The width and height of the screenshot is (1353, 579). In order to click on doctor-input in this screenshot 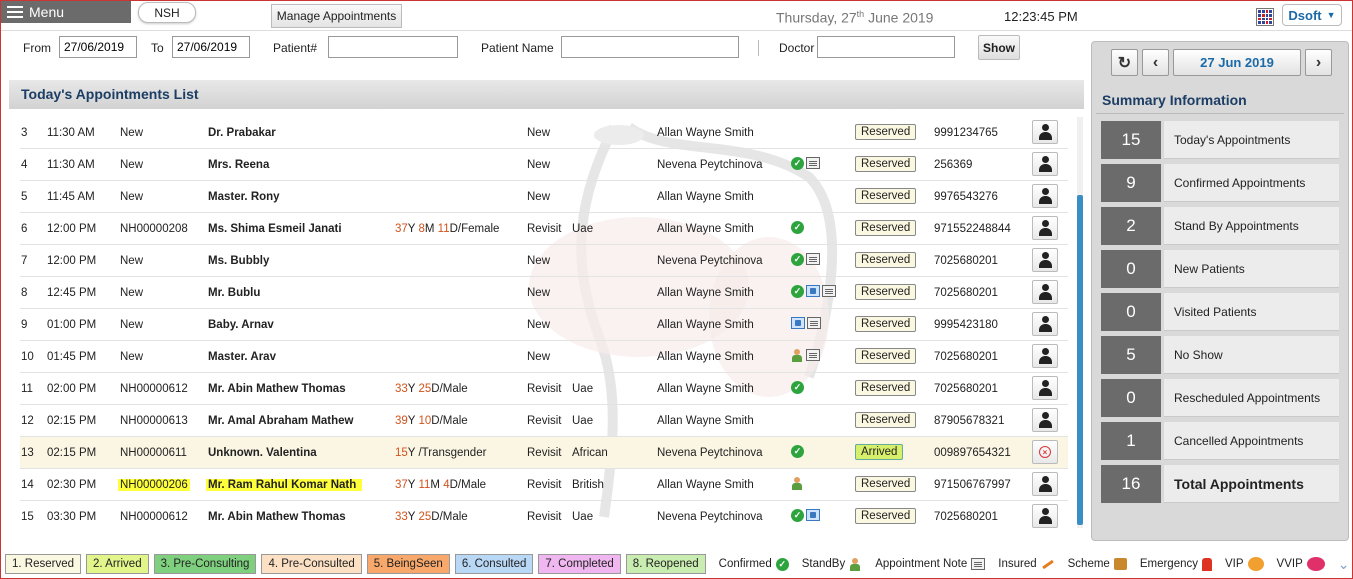, I will do `click(886, 47)`.